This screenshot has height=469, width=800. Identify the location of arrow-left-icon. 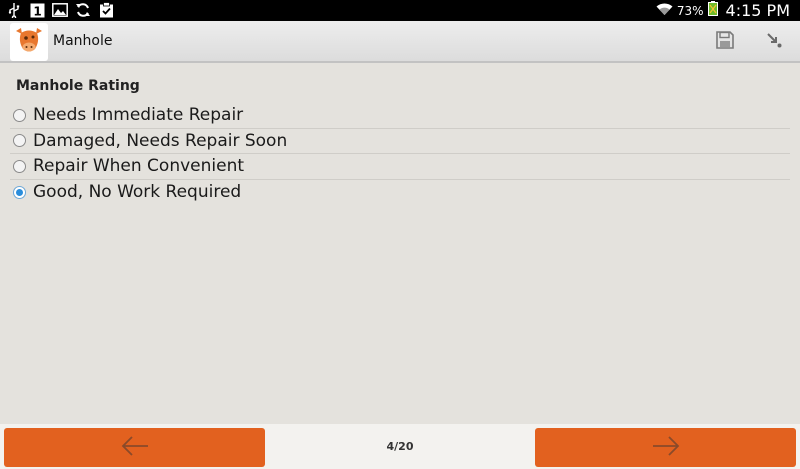
(135, 448).